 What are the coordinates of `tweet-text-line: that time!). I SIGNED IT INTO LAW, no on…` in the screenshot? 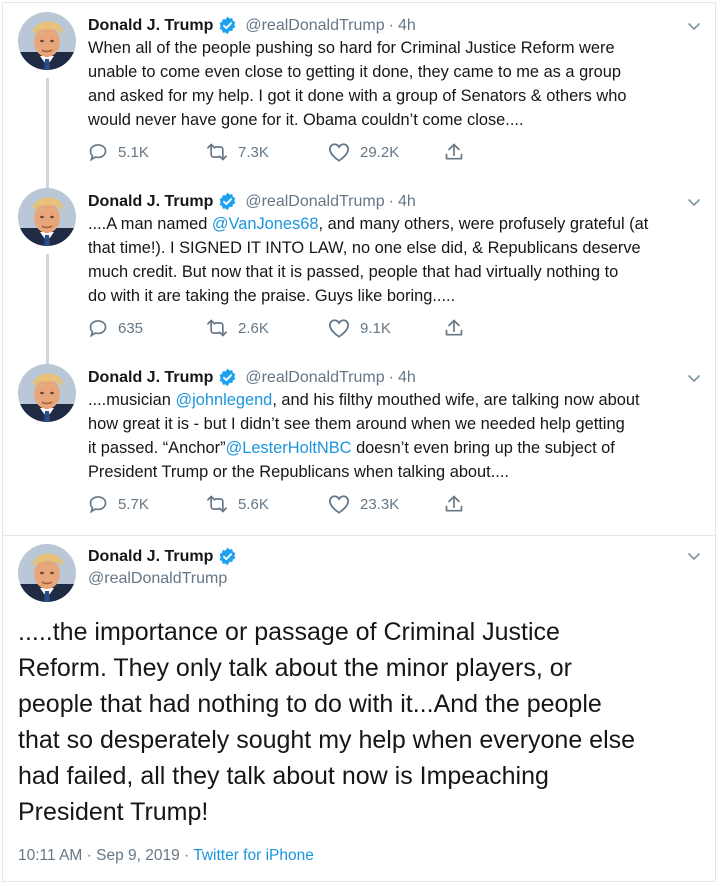 It's located at (394, 248).